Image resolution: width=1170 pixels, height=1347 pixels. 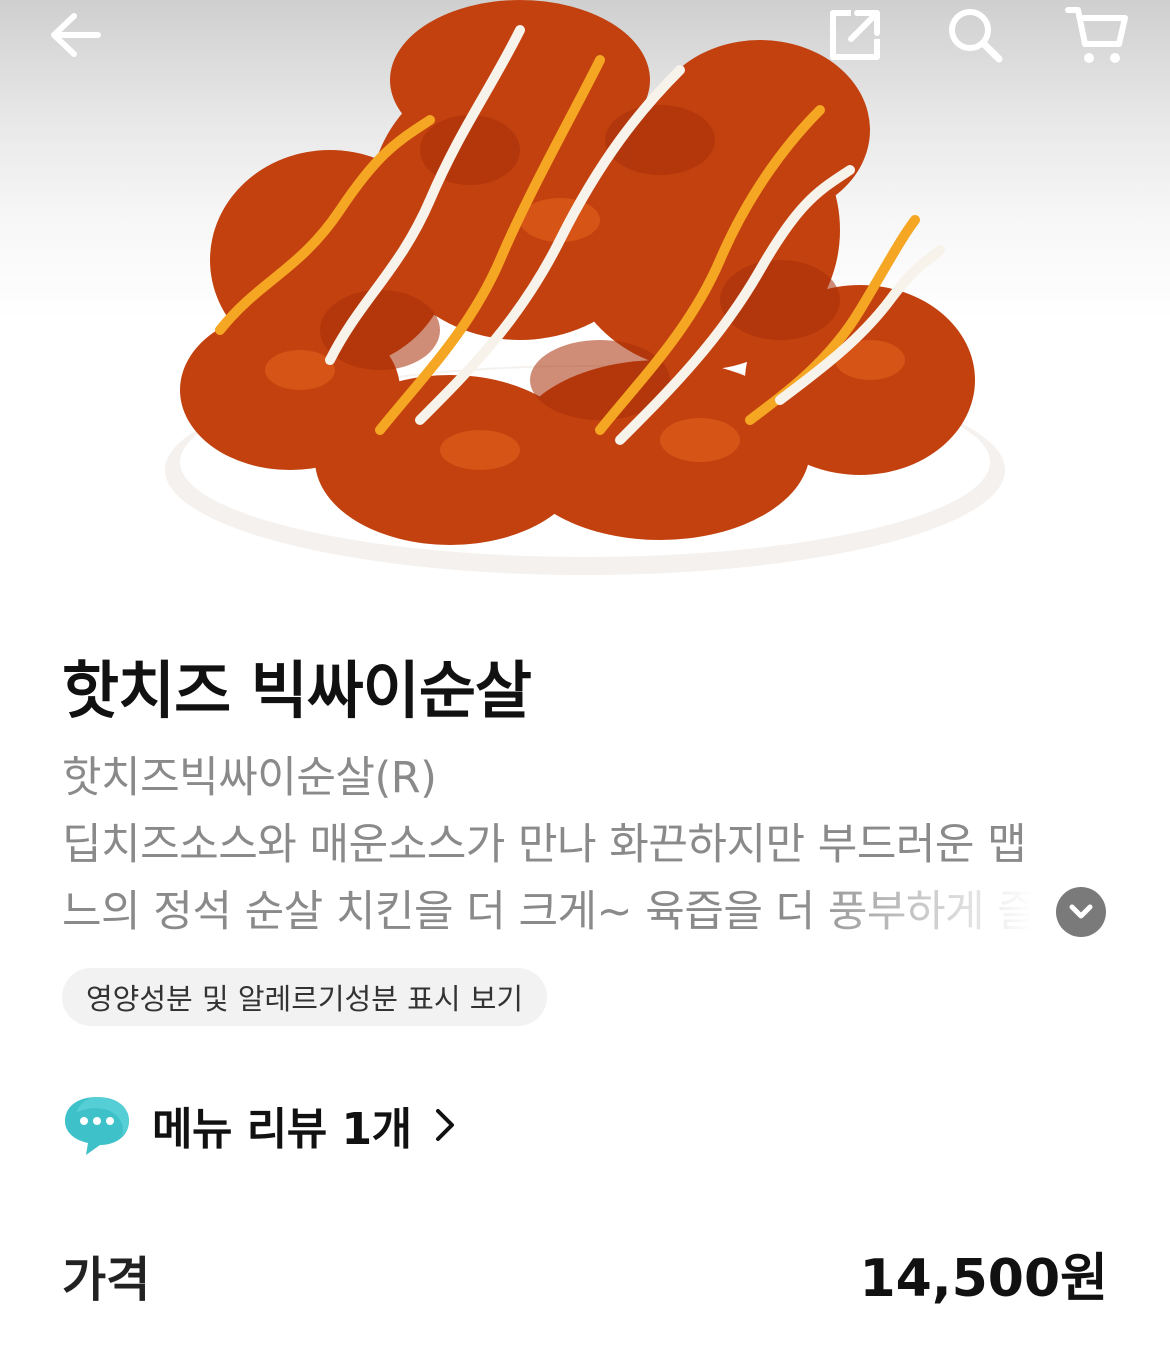 What do you see at coordinates (983, 1279) in the screenshot?
I see `price-value: 14,500원` at bounding box center [983, 1279].